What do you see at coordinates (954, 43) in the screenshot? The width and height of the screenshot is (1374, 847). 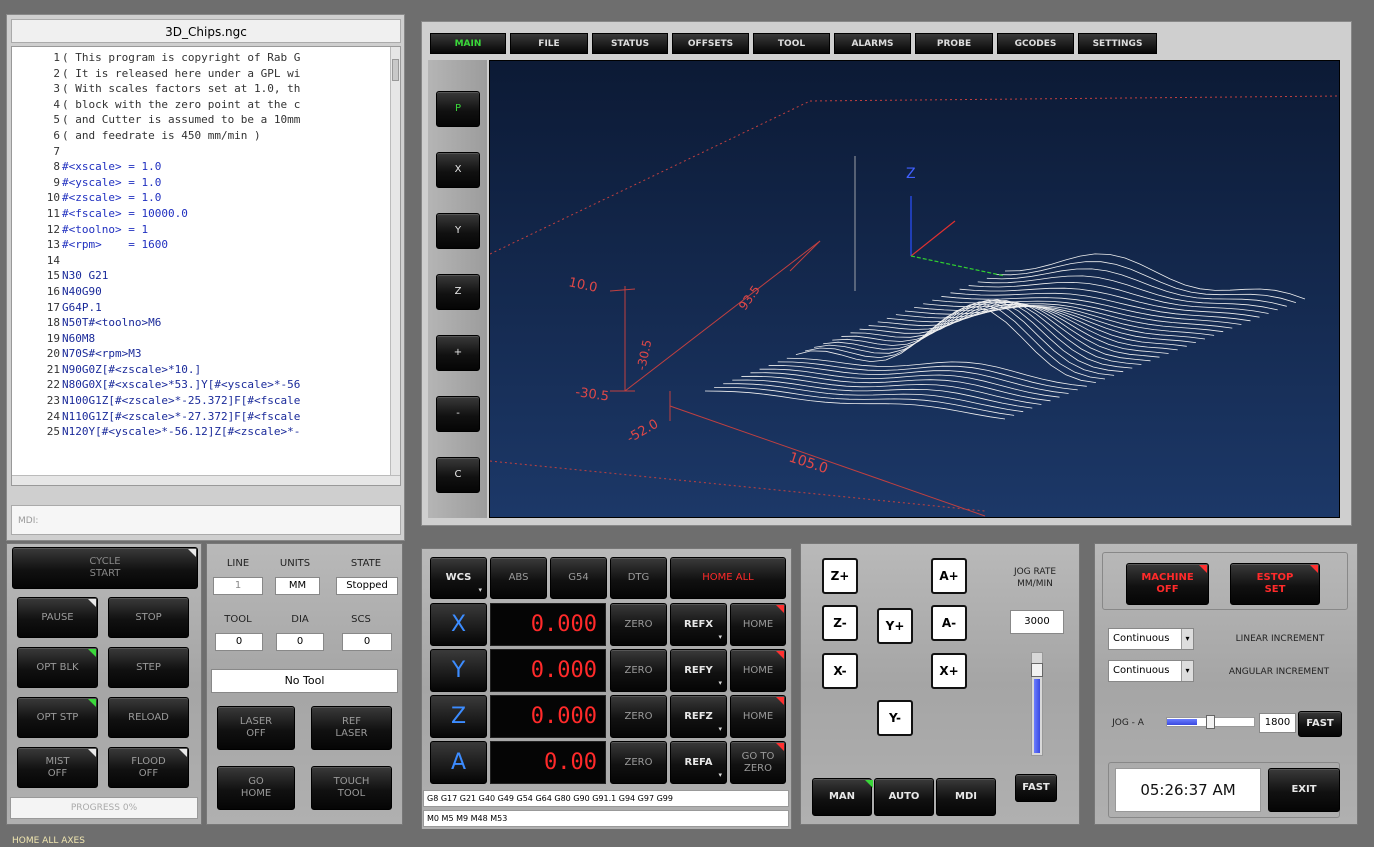 I see `tab-probe: PROBE` at bounding box center [954, 43].